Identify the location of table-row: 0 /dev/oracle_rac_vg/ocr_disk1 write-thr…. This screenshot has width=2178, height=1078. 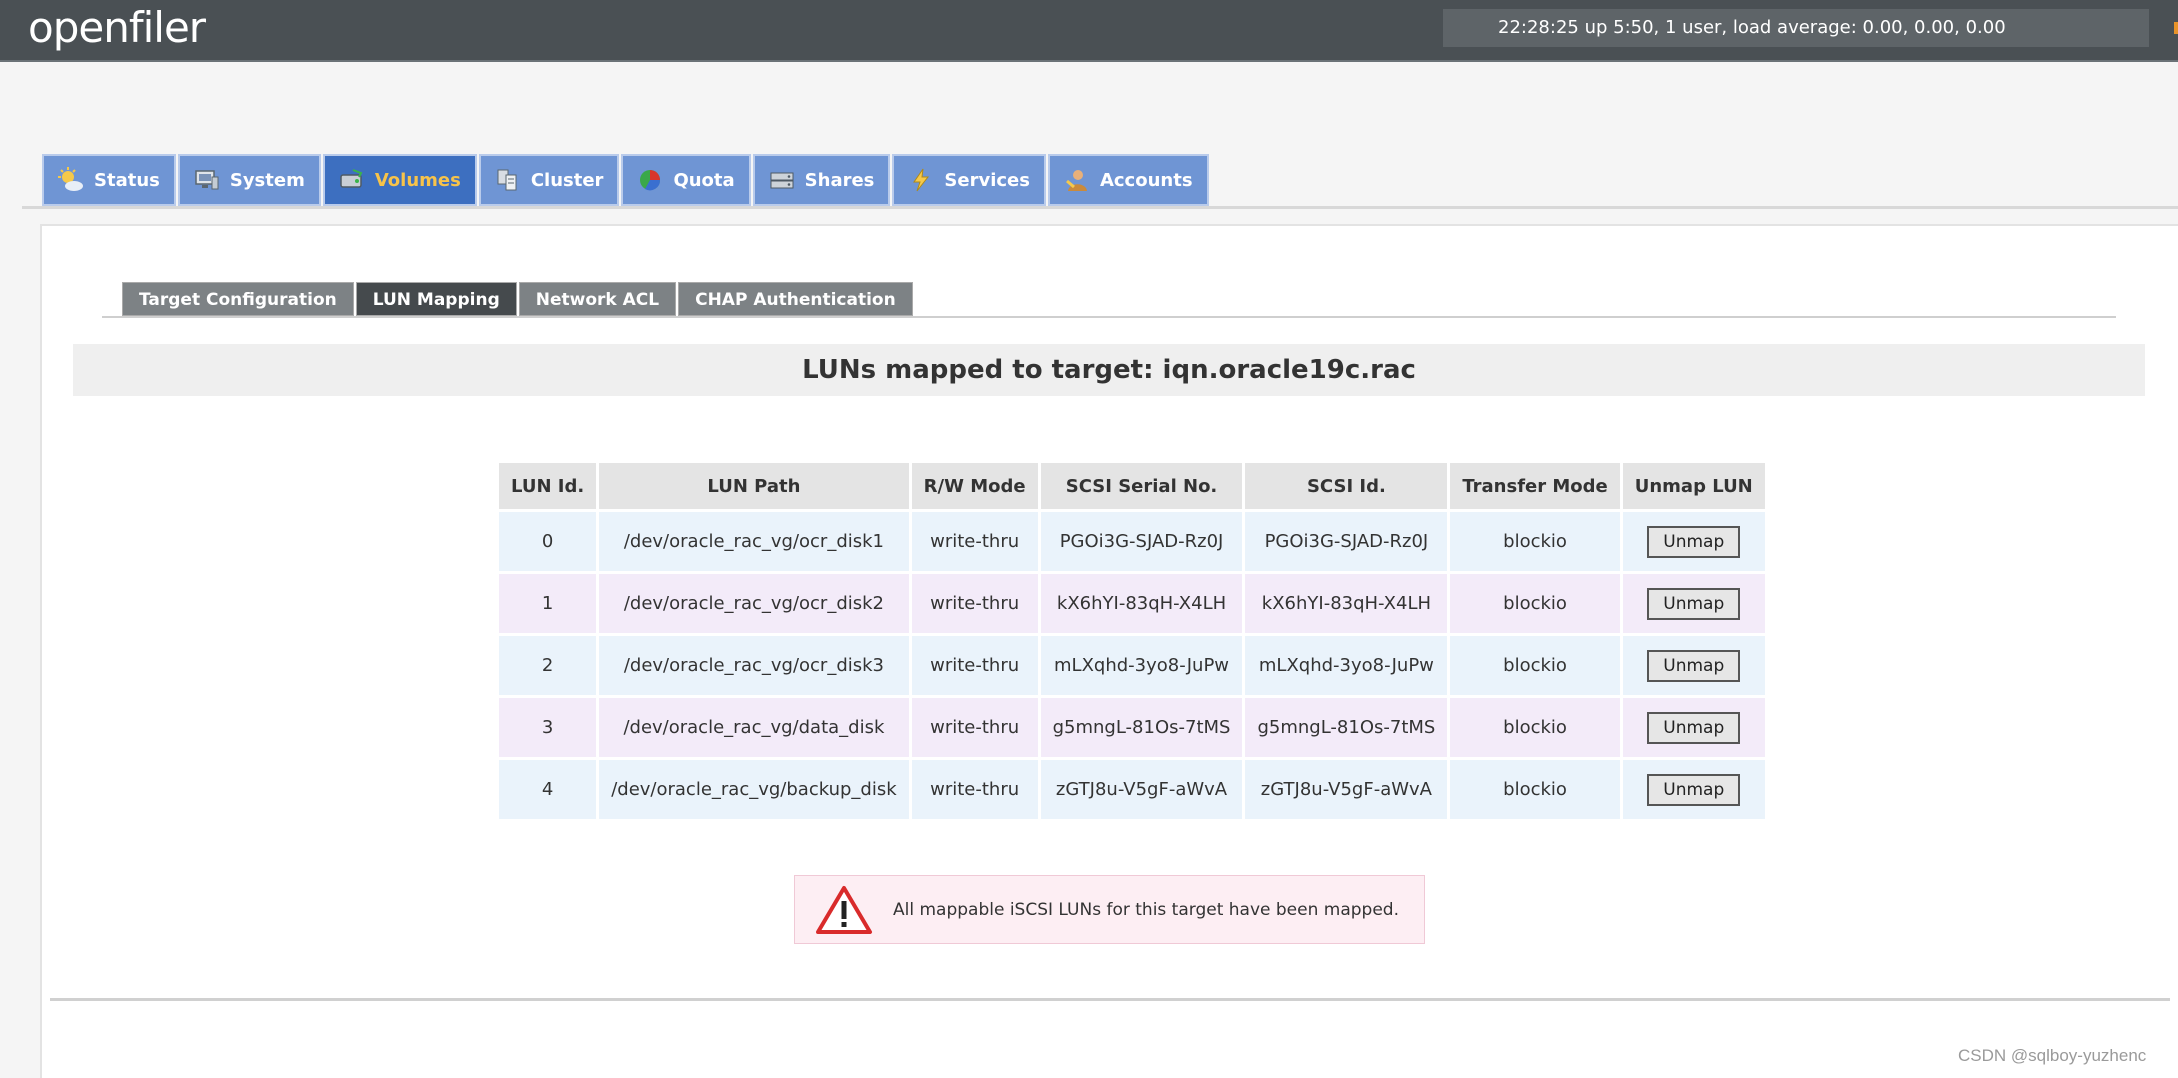
(1132, 541).